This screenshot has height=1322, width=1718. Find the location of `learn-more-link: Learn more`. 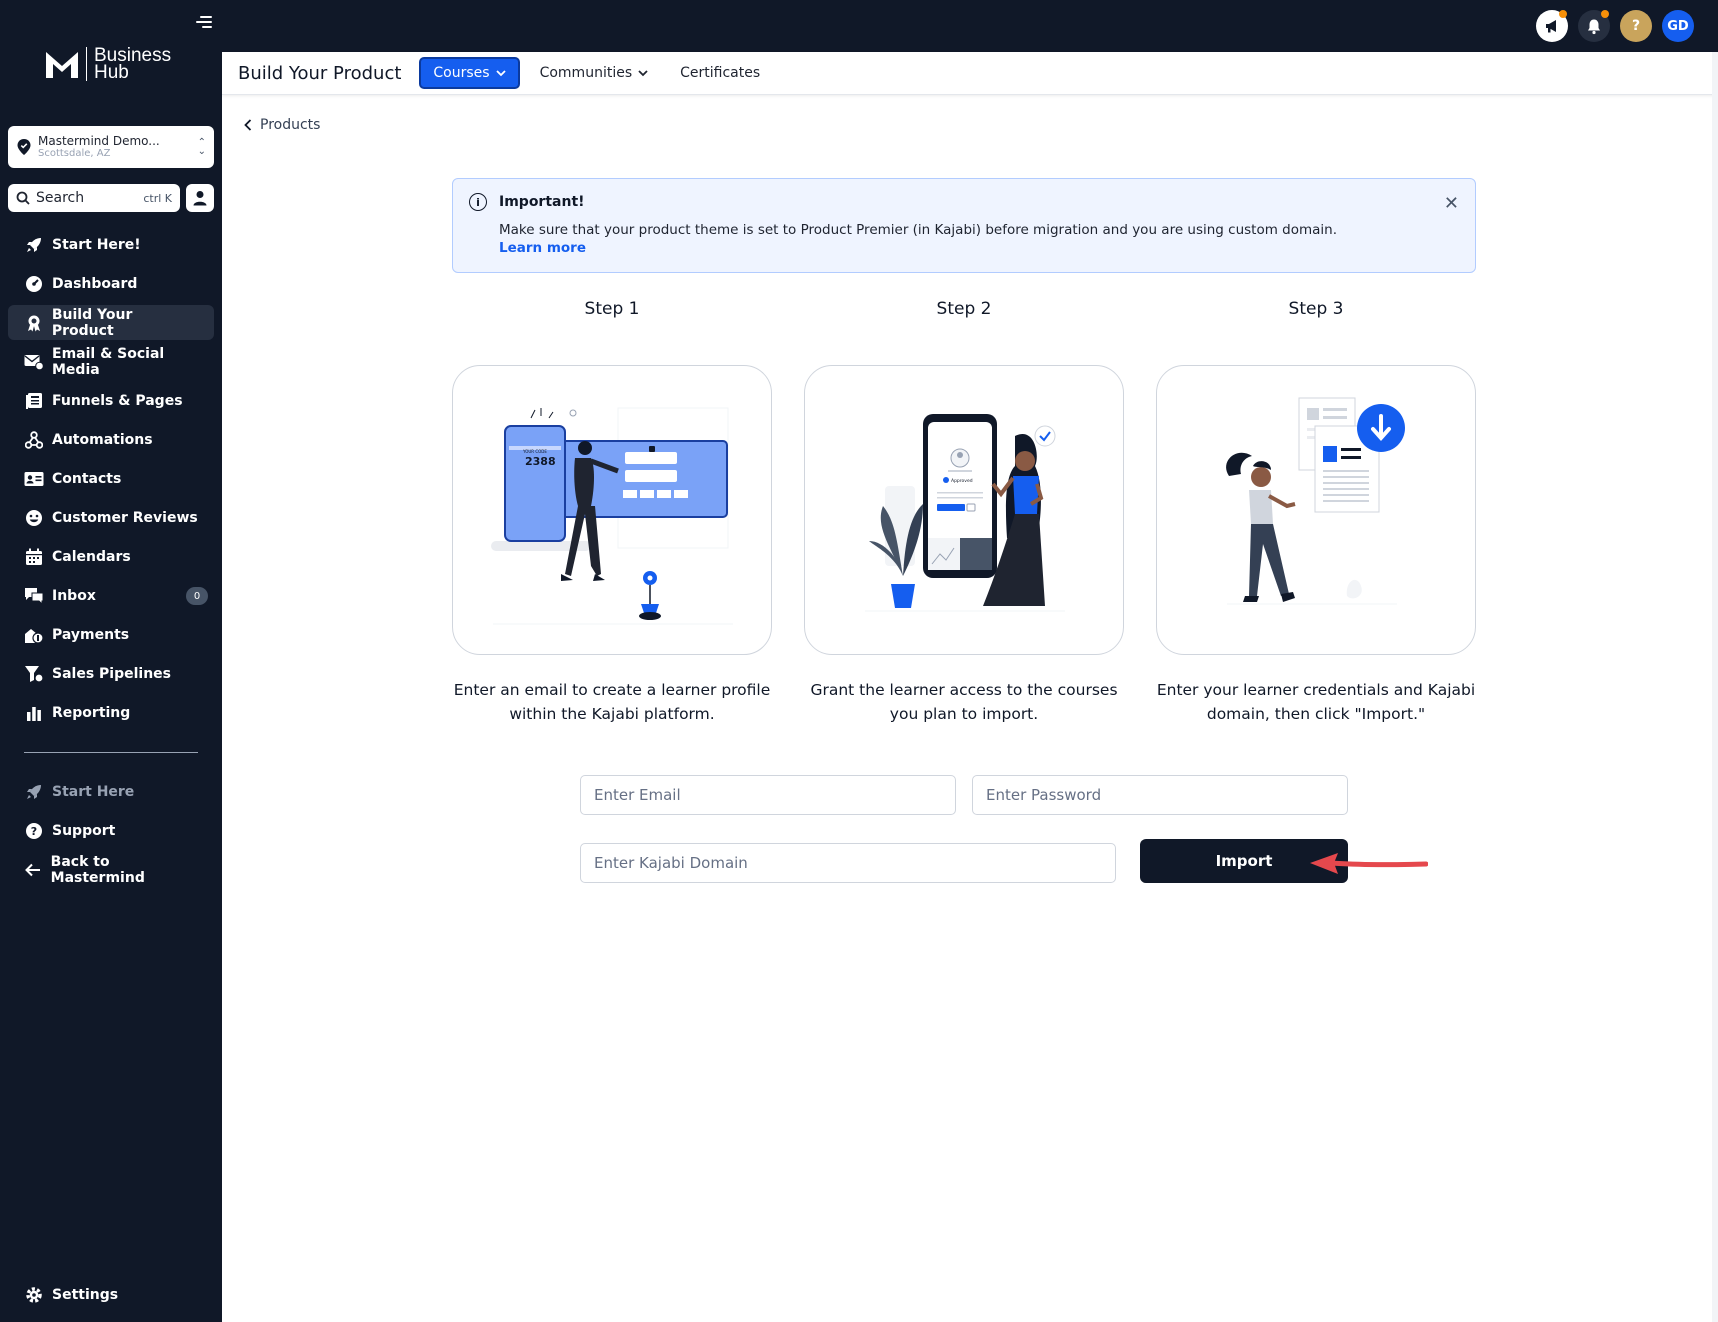

learn-more-link: Learn more is located at coordinates (979, 248).